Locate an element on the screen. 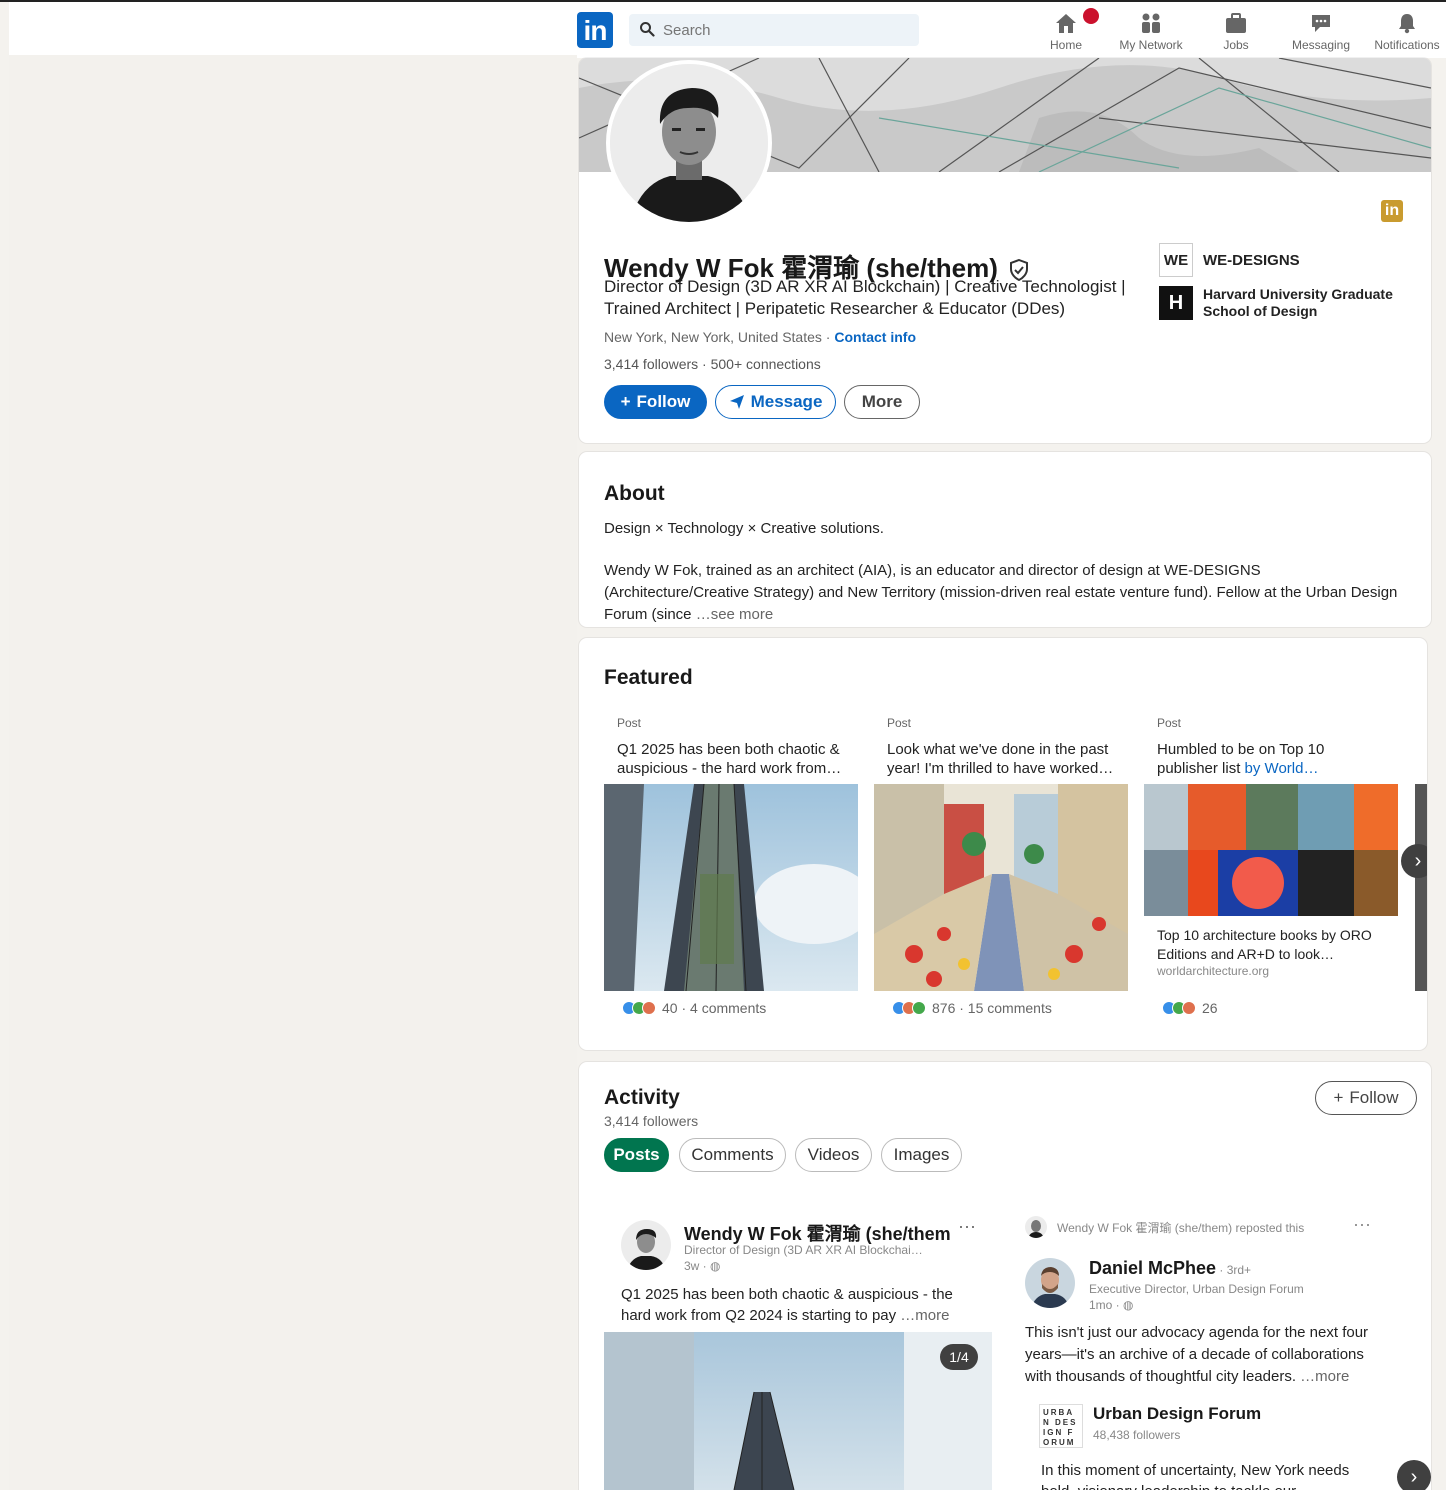  nav-notifications-label: Notifications is located at coordinates (1407, 45).